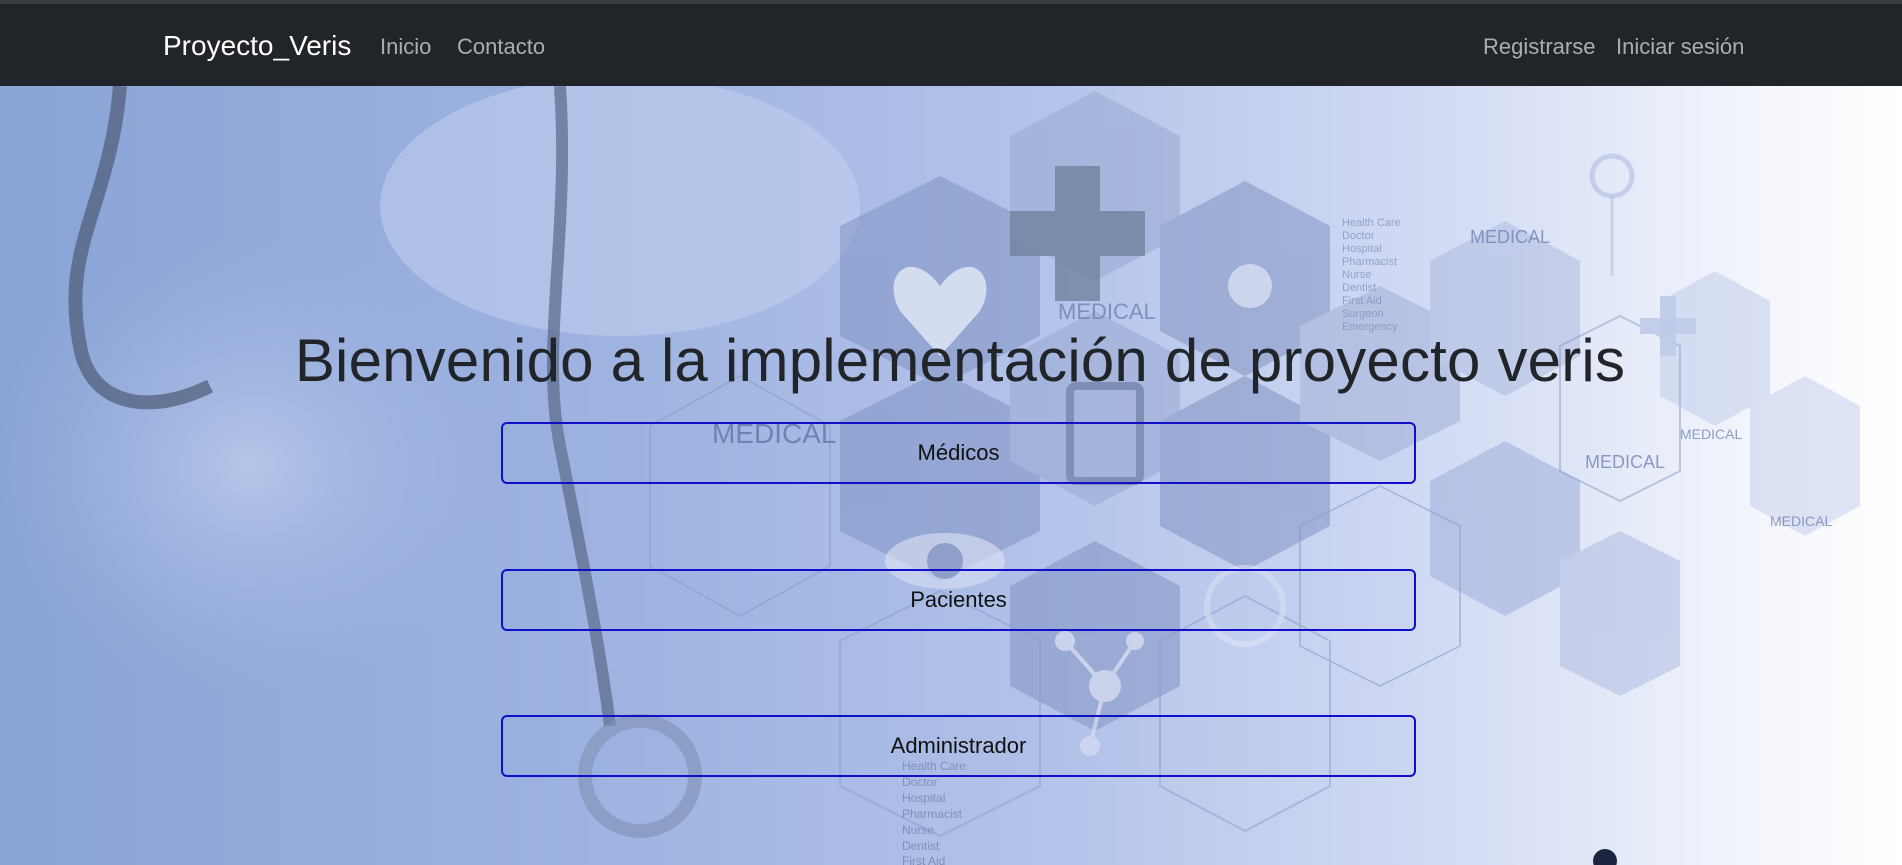  I want to click on doctor-icon, so click(1250, 286).